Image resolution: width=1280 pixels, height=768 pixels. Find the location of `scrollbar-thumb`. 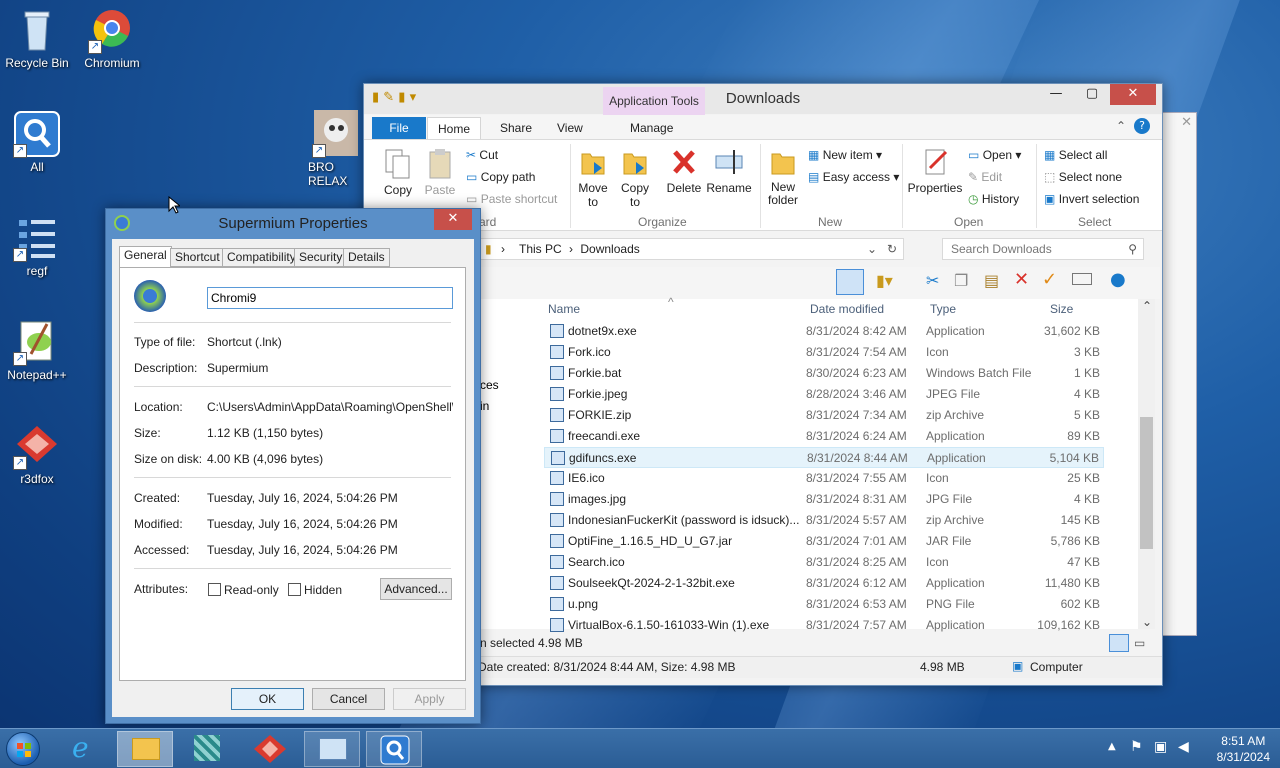

scrollbar-thumb is located at coordinates (1146, 483).